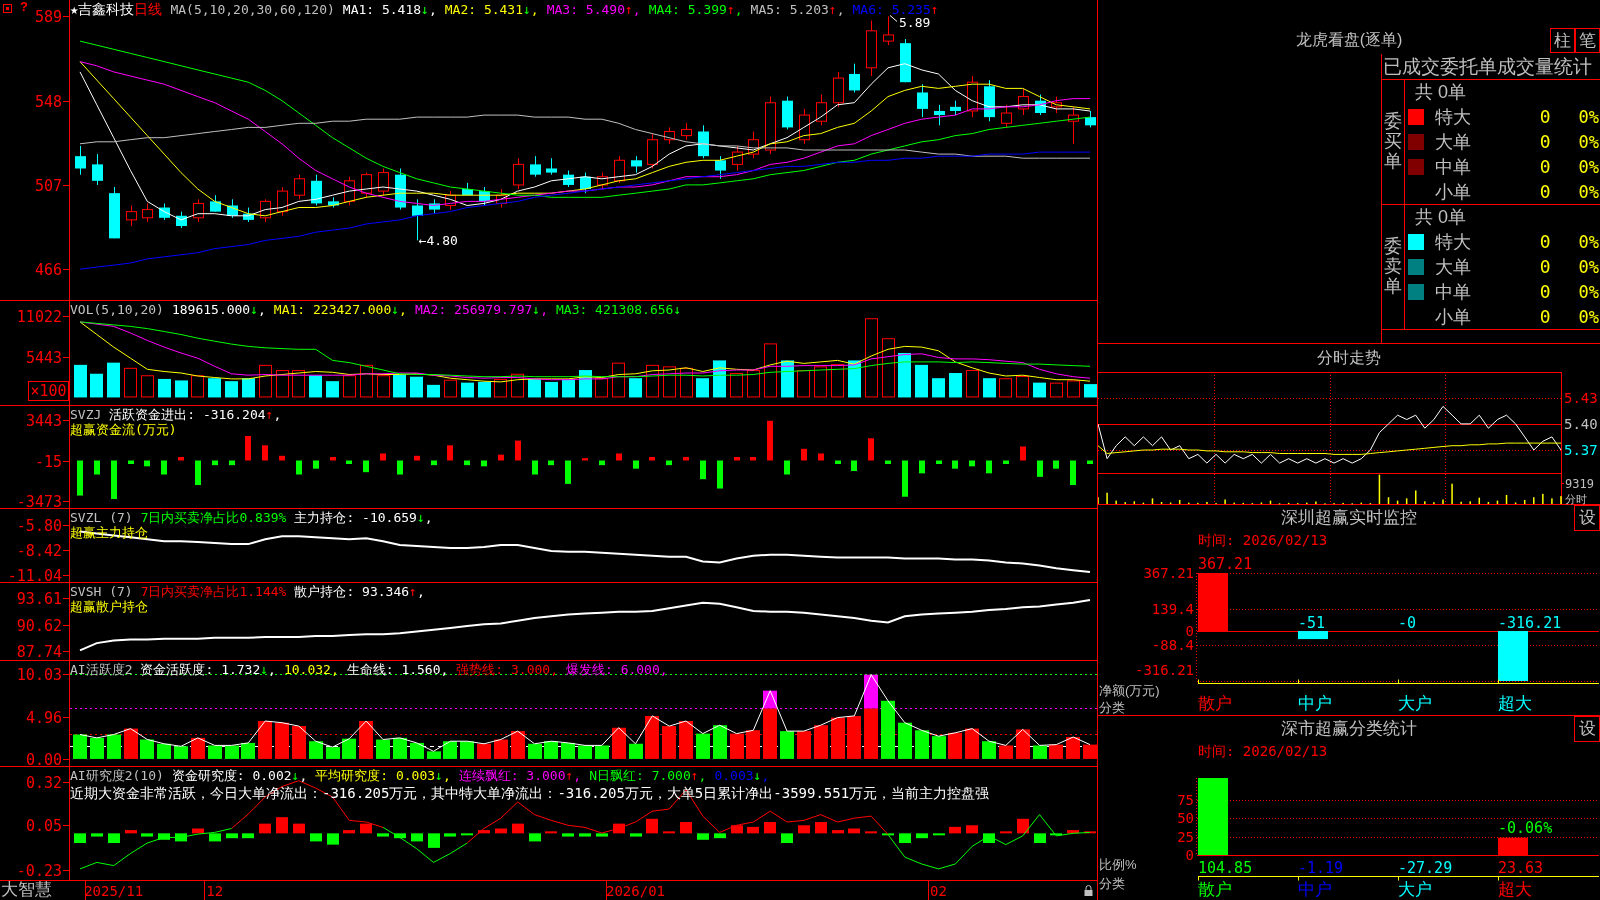 This screenshot has width=1600, height=900. Describe the element at coordinates (481, 309) in the screenshot. I see `legend-entry: MA2: 256979.797↓,` at that location.